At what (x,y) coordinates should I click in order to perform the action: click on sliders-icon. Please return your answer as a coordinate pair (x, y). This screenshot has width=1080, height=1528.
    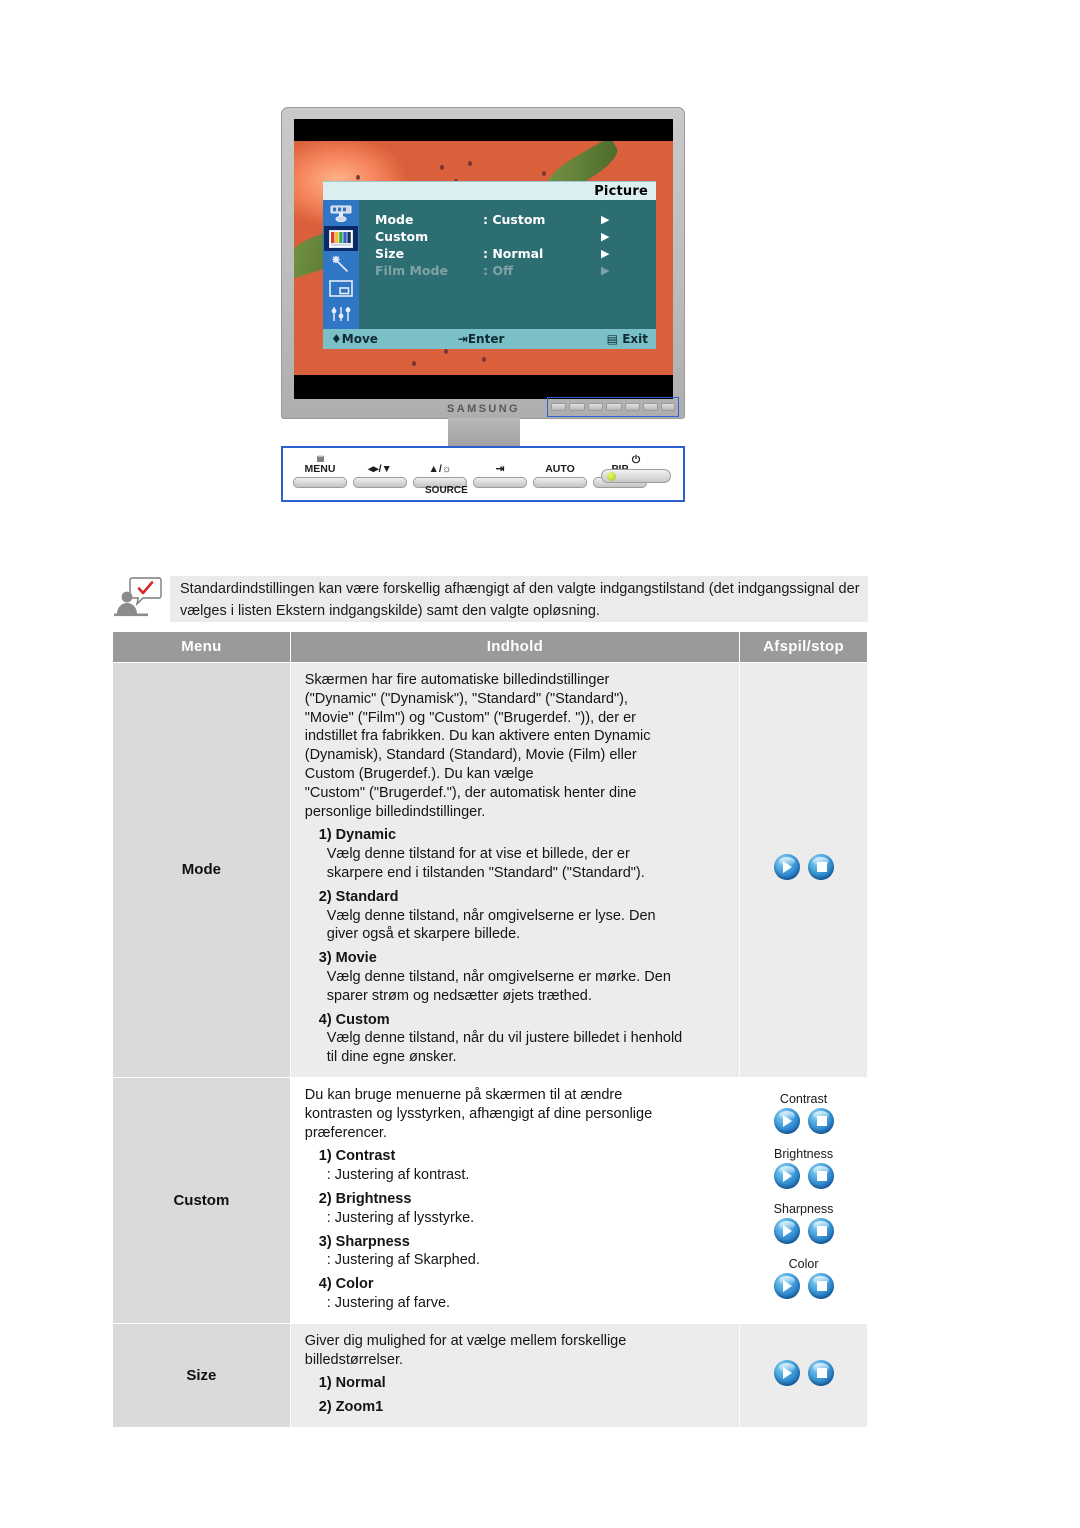
    Looking at the image, I should click on (341, 313).